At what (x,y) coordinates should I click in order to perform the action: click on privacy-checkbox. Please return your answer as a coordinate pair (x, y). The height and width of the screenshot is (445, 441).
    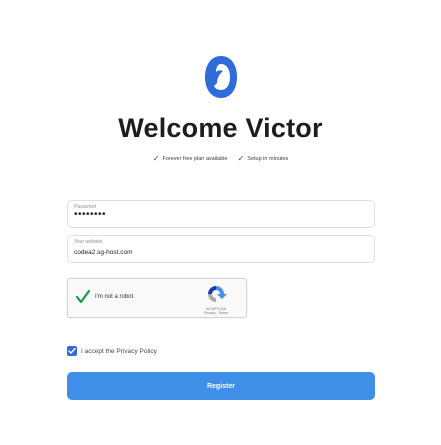
    Looking at the image, I should click on (72, 351).